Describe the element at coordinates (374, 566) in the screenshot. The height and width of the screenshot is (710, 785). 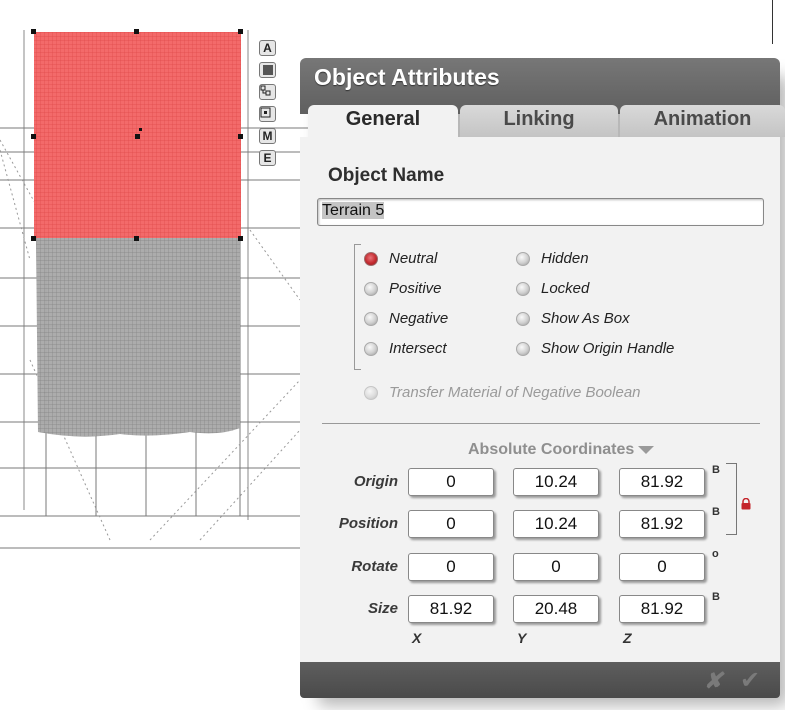
I see `rotate-label: Rotate` at that location.